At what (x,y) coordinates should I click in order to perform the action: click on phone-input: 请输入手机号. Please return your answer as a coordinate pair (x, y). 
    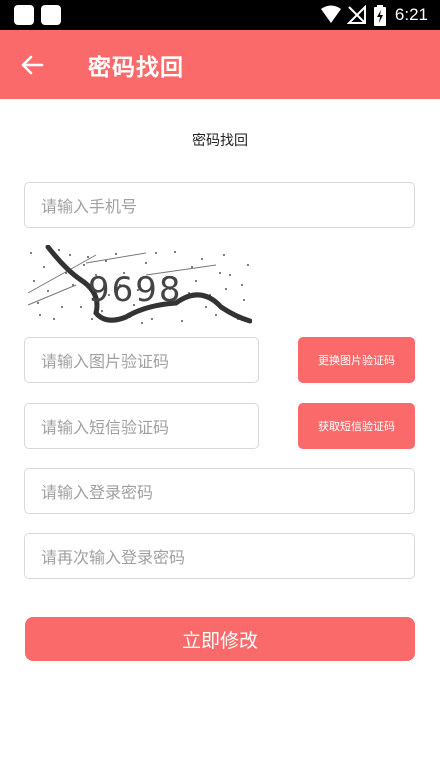
    Looking at the image, I should click on (219, 205).